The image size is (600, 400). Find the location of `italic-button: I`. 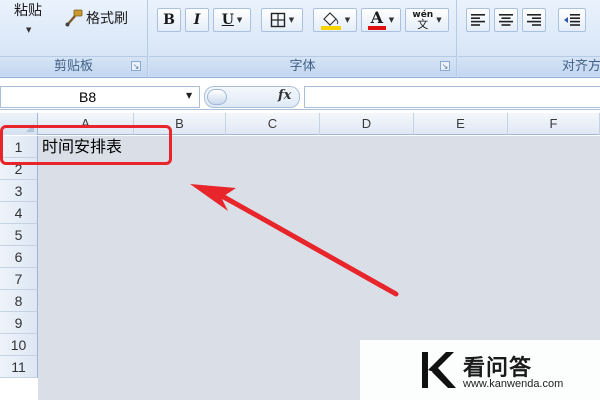

italic-button: I is located at coordinates (197, 20).